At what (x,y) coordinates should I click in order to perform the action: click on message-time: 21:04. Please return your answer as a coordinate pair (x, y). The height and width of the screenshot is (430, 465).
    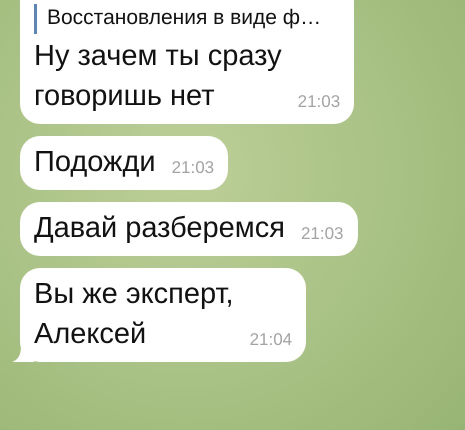
    Looking at the image, I should click on (271, 340).